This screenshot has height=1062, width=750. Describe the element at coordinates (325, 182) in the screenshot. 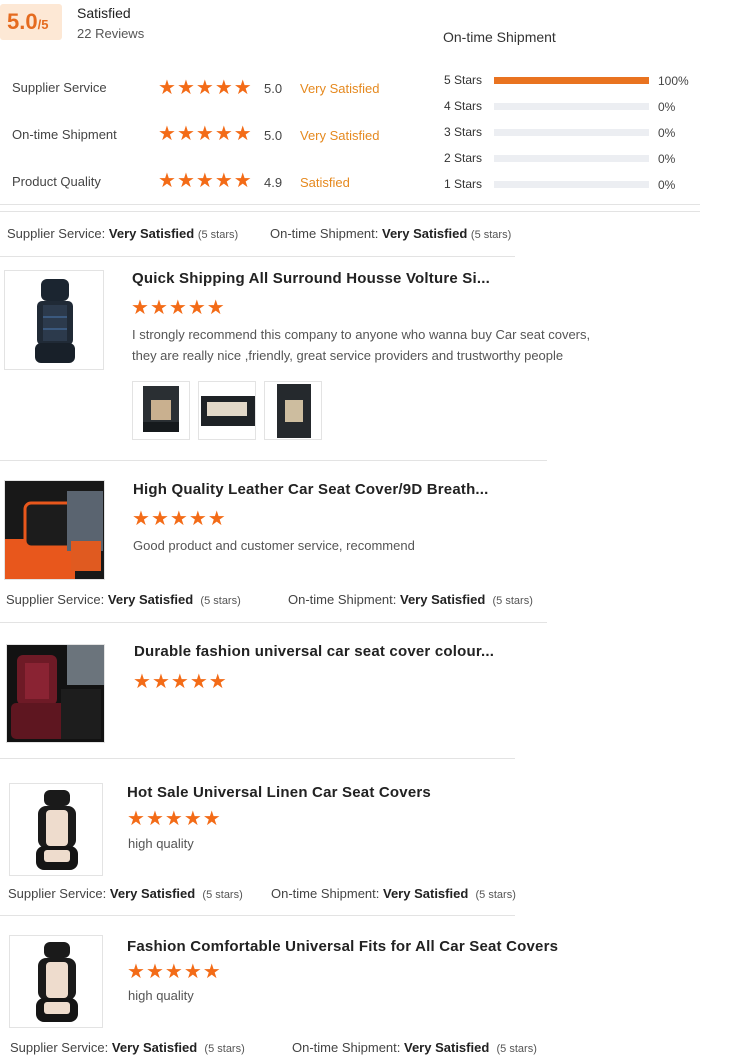

I see `metric-rating: Satisfied` at that location.